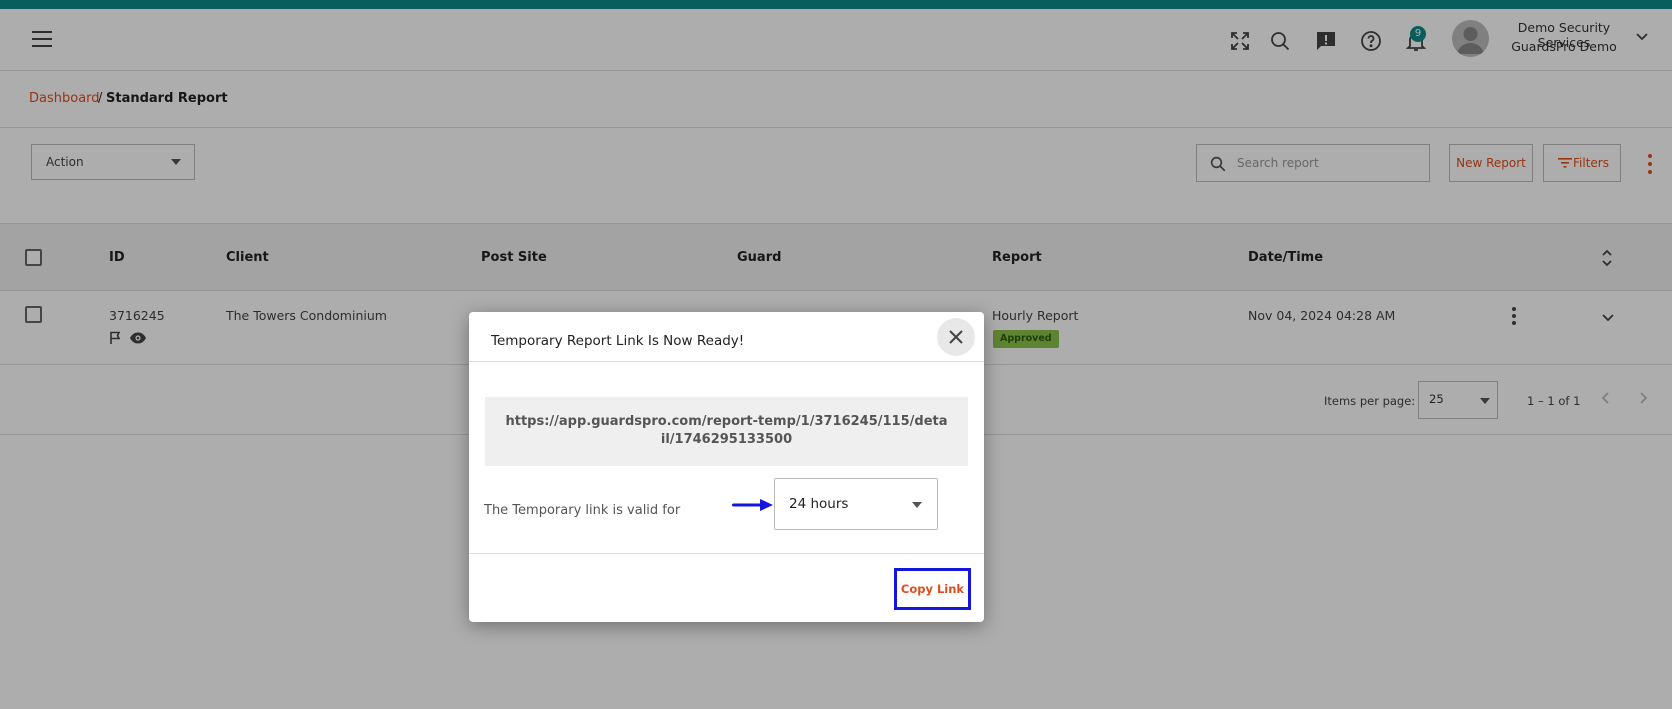  What do you see at coordinates (726, 361) in the screenshot?
I see `dialog-header-divider` at bounding box center [726, 361].